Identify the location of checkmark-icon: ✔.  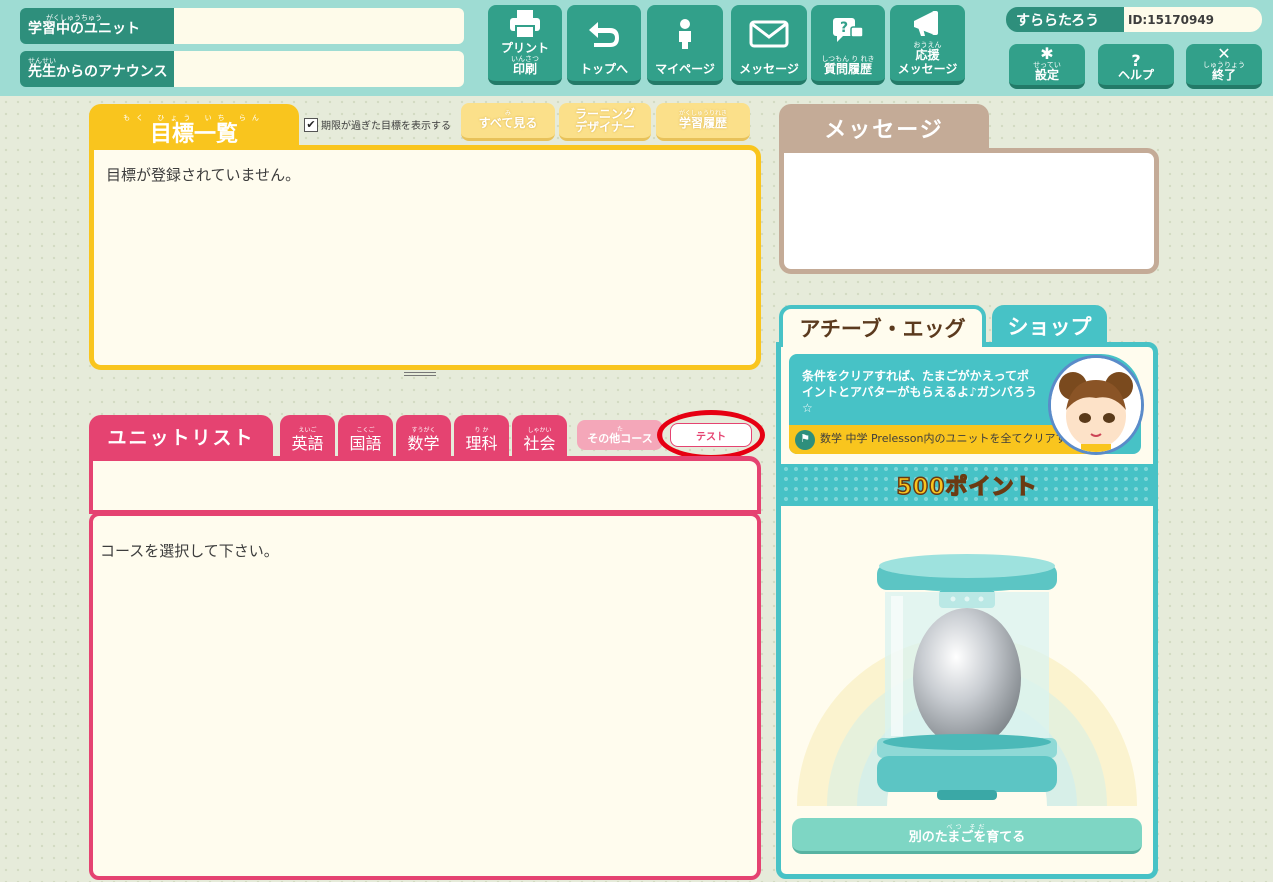
(311, 124).